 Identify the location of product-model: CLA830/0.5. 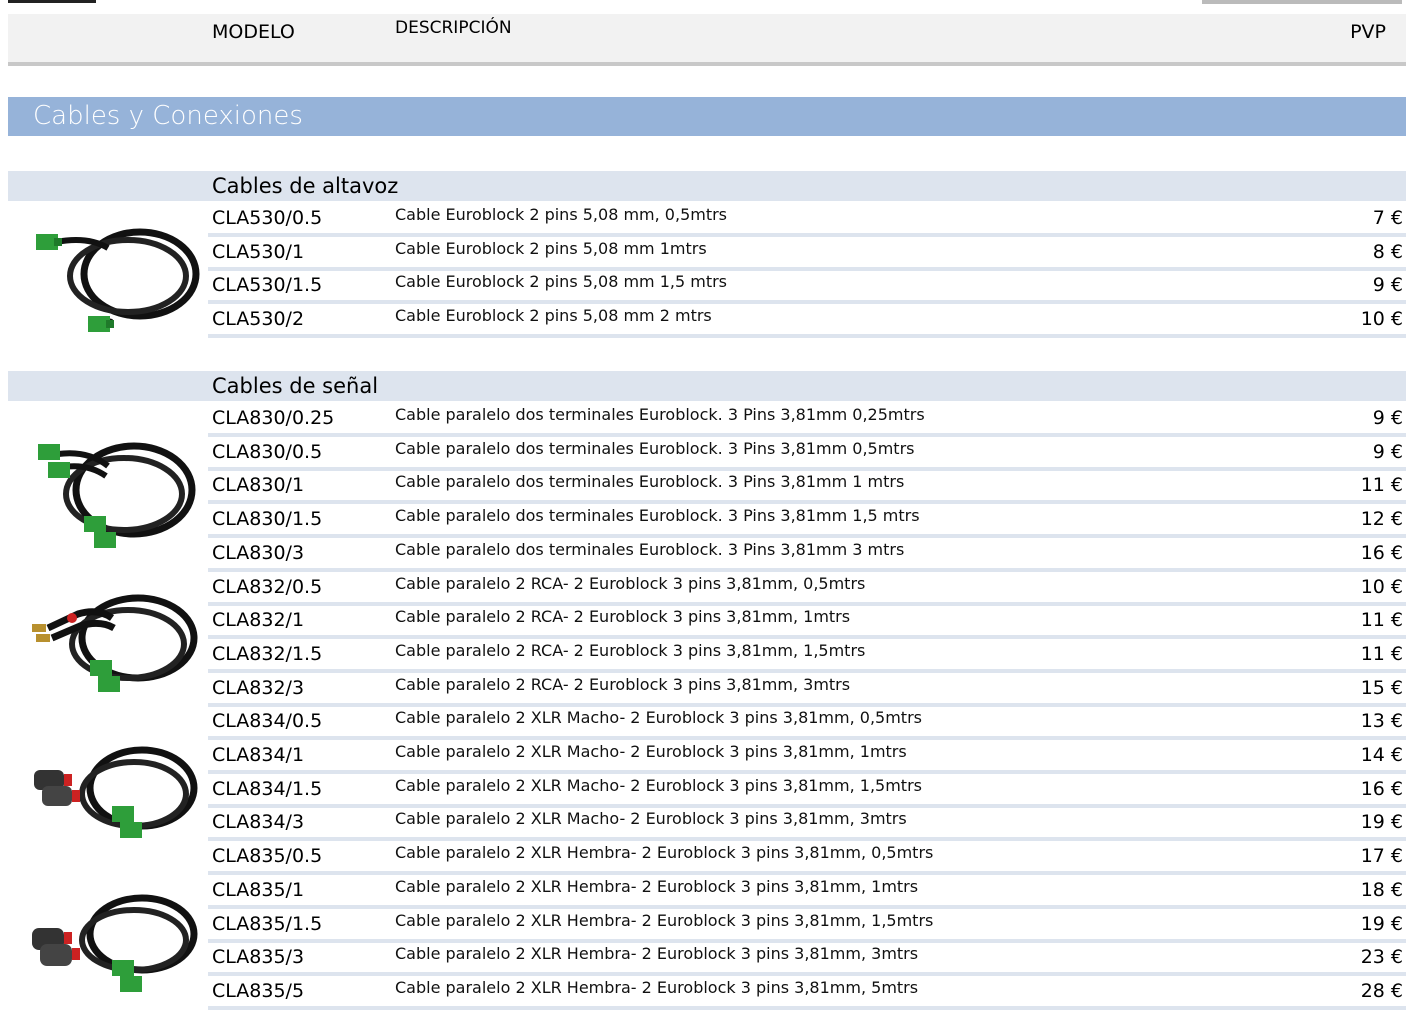
(267, 451).